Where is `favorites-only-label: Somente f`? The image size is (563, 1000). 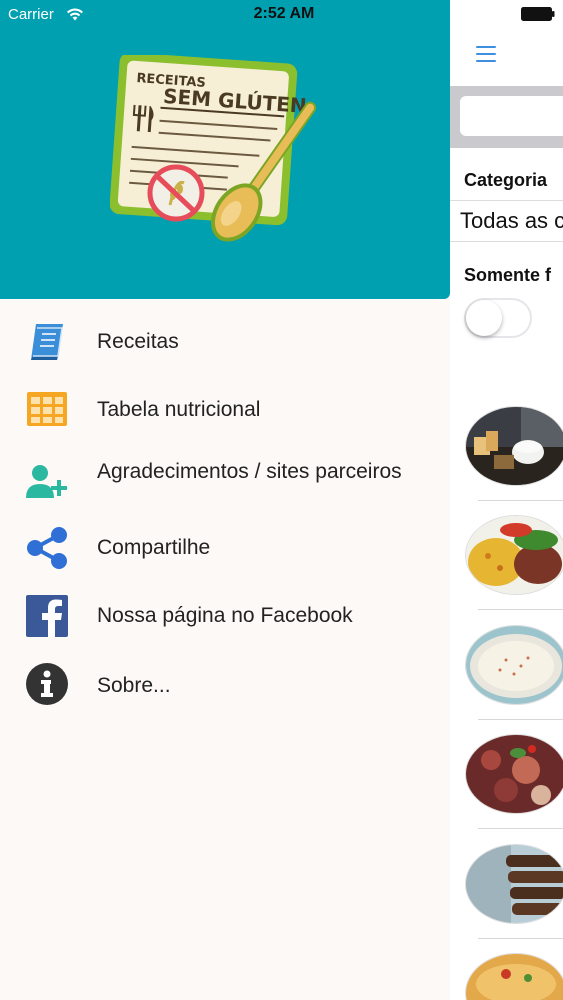
favorites-only-label: Somente f is located at coordinates (508, 275).